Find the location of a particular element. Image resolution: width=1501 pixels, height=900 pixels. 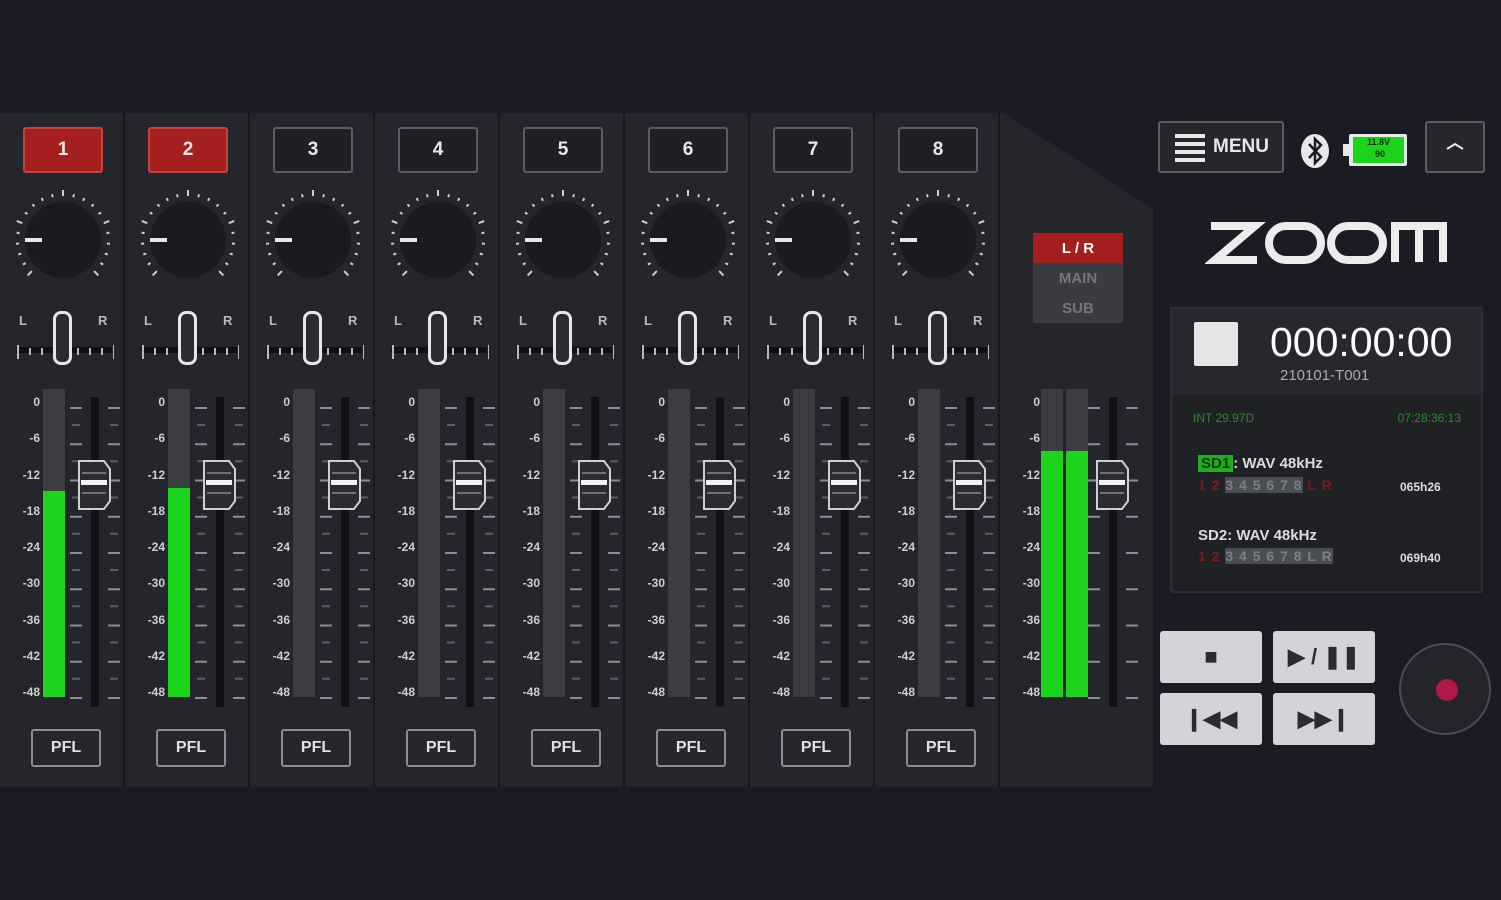

channel-strip-6: 6 L R 0 -6 -12 -18 -24 -30 -36 -42 -48 PFL is located at coordinates (687, 450).